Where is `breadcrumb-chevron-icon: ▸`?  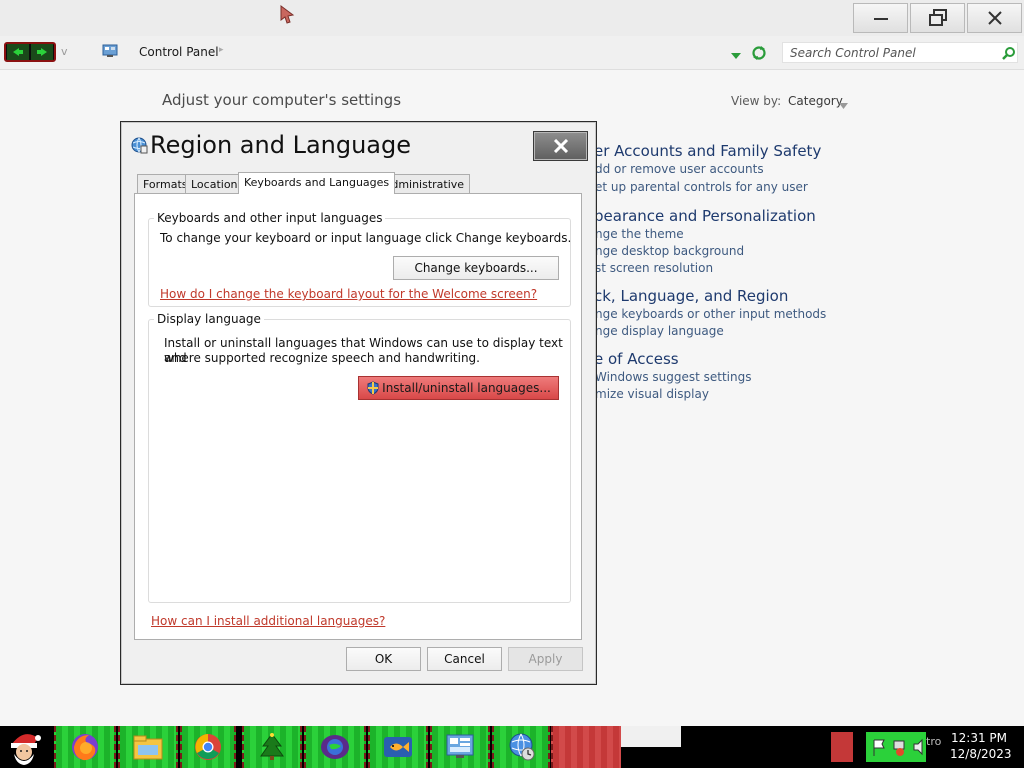
breadcrumb-chevron-icon: ▸ is located at coordinates (221, 50).